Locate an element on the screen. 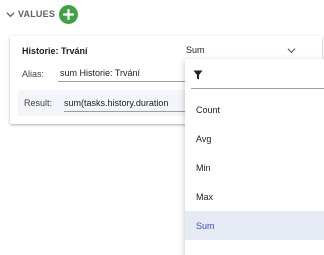 The height and width of the screenshot is (255, 324). values-section-header: VALUES is located at coordinates (42, 14).